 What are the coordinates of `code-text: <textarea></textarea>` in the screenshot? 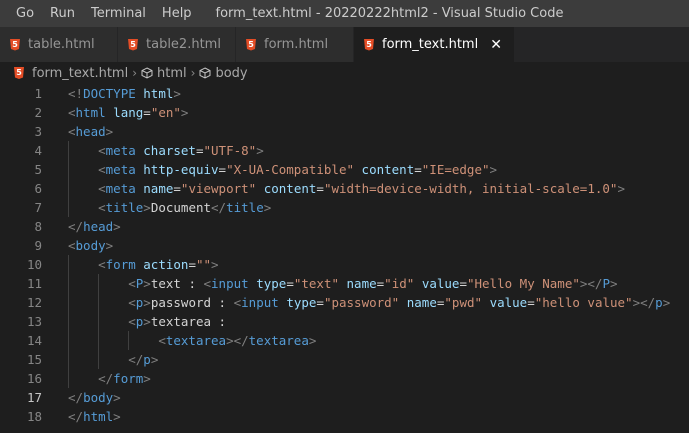 It's located at (179, 340).